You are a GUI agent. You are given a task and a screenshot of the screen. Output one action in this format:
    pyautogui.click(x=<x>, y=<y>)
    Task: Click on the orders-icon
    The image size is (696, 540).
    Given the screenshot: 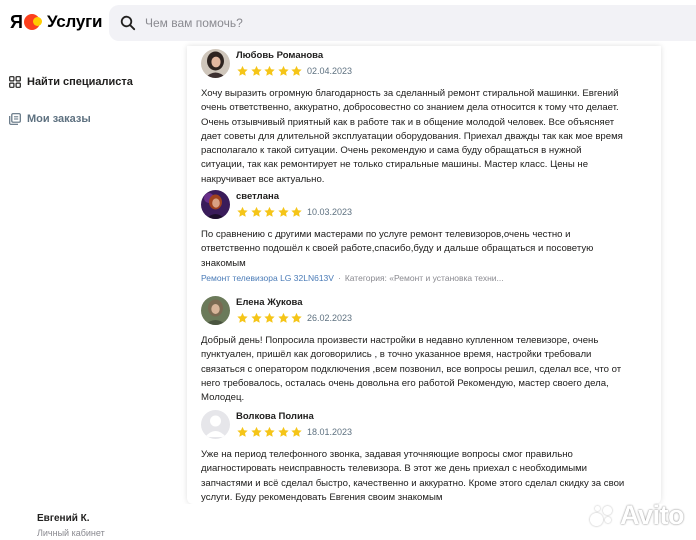 What is the action you would take?
    pyautogui.click(x=15, y=119)
    